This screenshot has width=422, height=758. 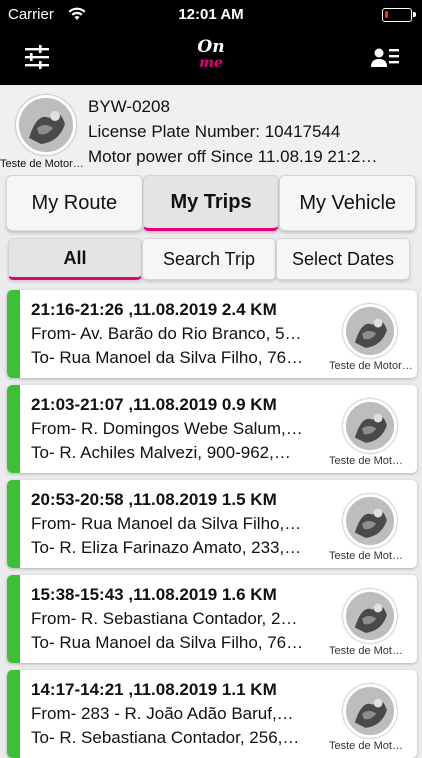 I want to click on logo-on: On, so click(x=211, y=47).